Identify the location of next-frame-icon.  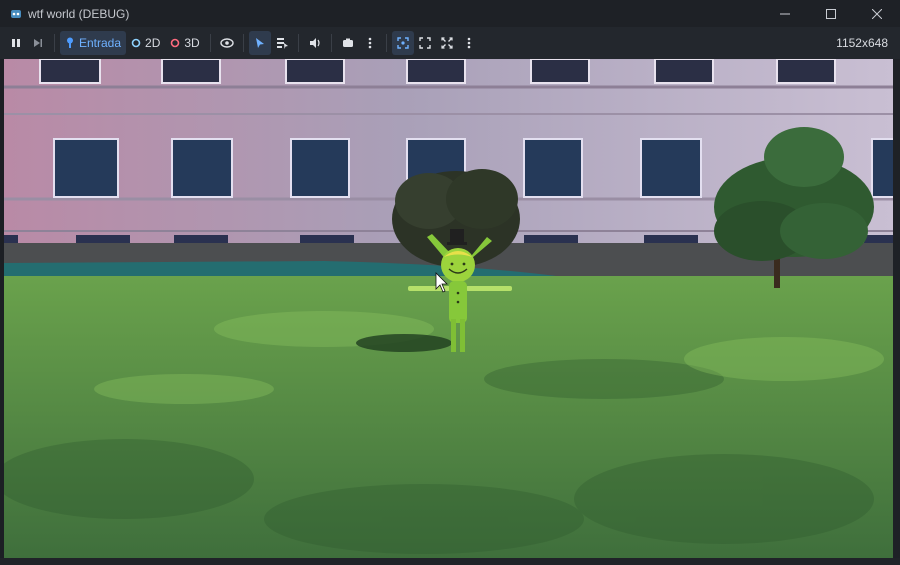
(38, 43).